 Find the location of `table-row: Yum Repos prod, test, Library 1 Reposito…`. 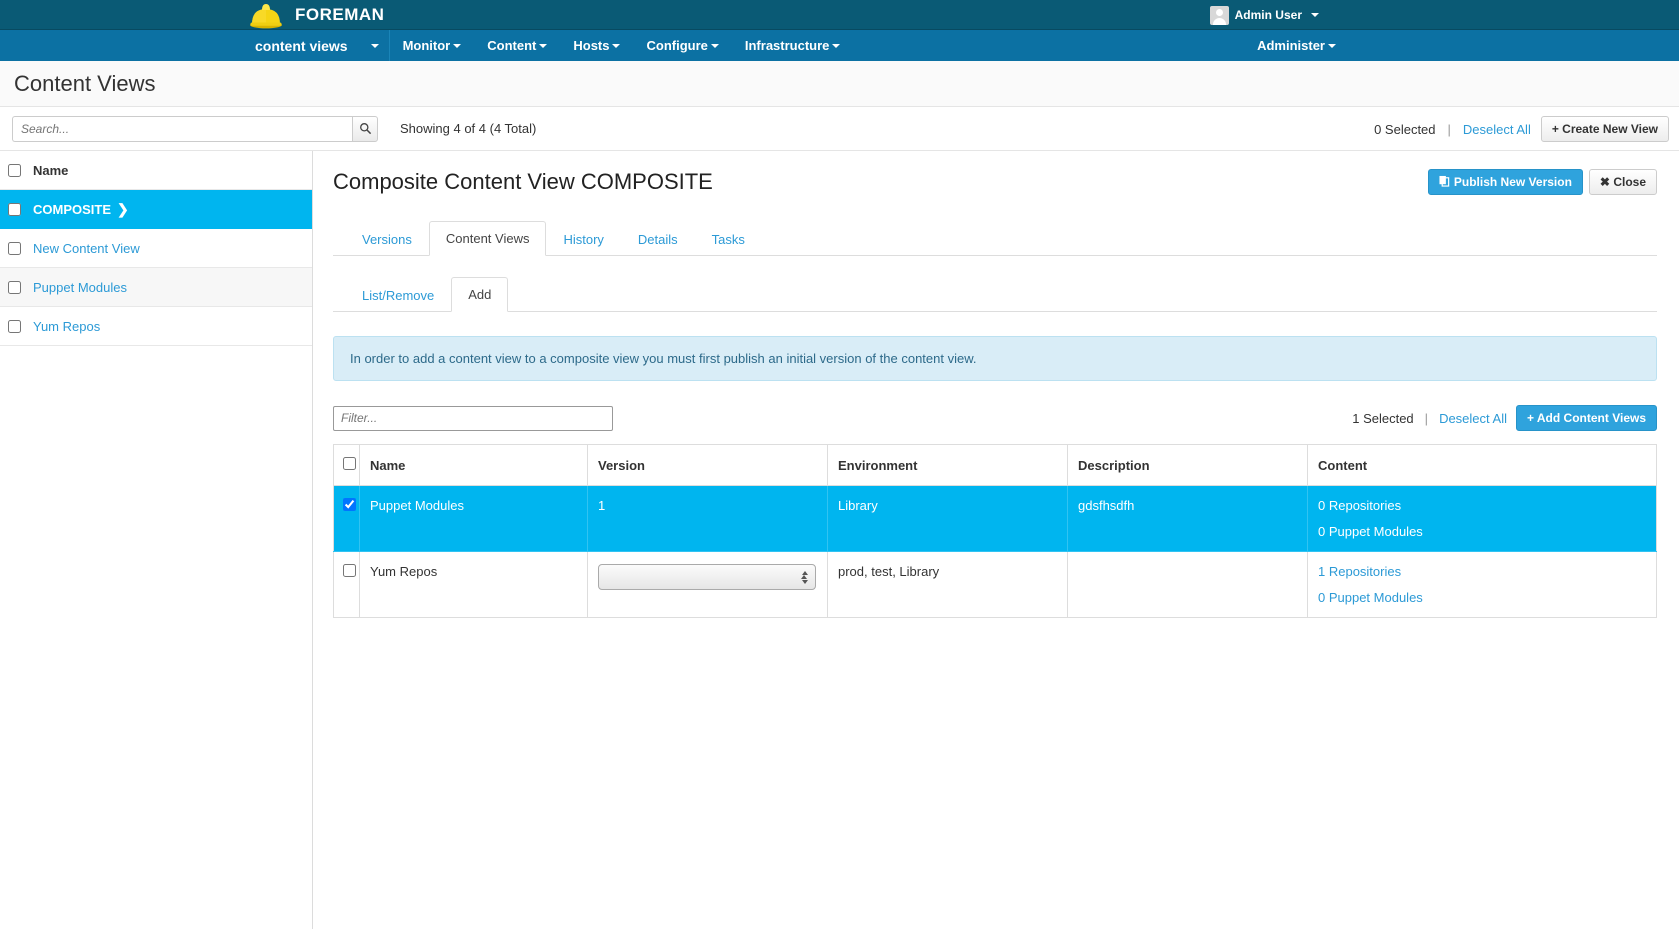

table-row: Yum Repos prod, test, Library 1 Reposito… is located at coordinates (995, 584).